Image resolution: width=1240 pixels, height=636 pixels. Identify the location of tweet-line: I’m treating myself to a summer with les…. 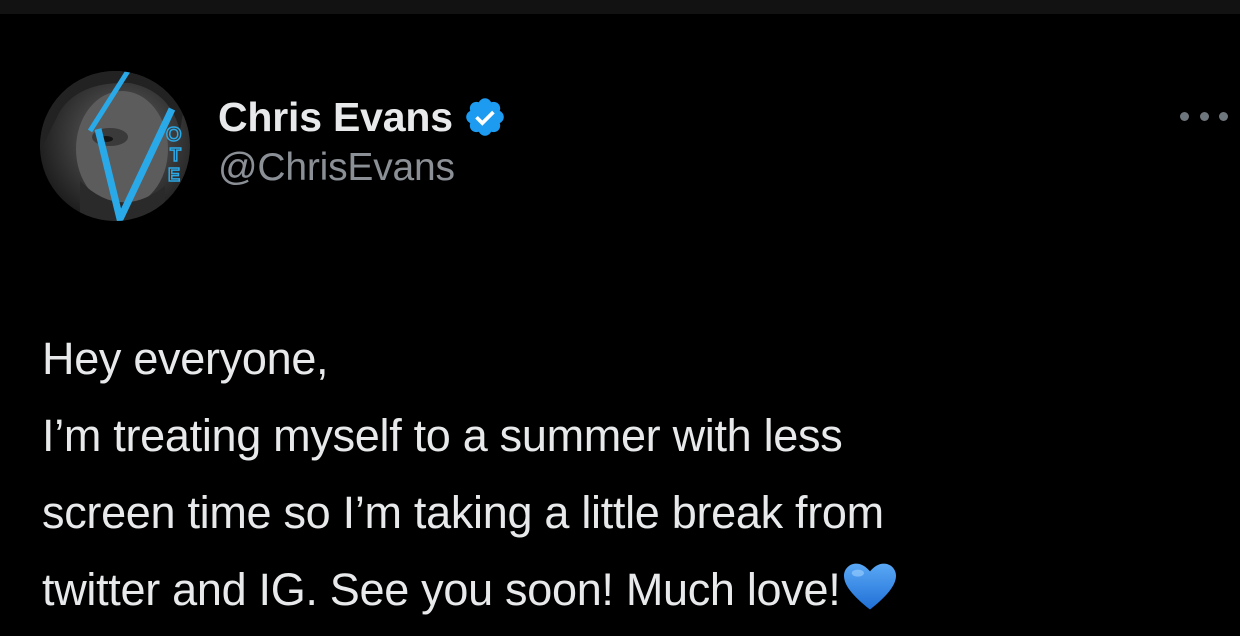
(442, 435).